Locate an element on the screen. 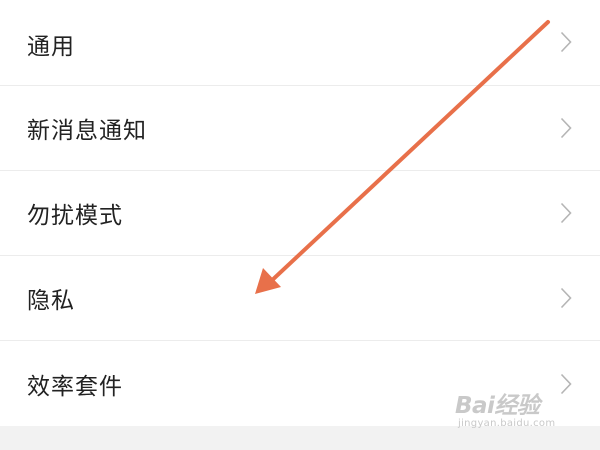 The width and height of the screenshot is (600, 450). watermark-url: jingyan.baidu.com is located at coordinates (507, 423).